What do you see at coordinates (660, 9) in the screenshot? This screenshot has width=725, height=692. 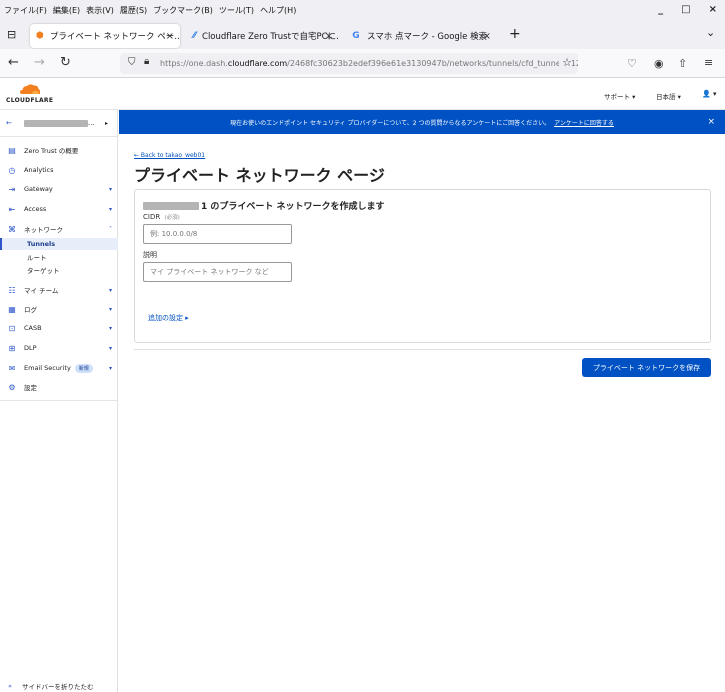 I see `window-minimize-button: _` at bounding box center [660, 9].